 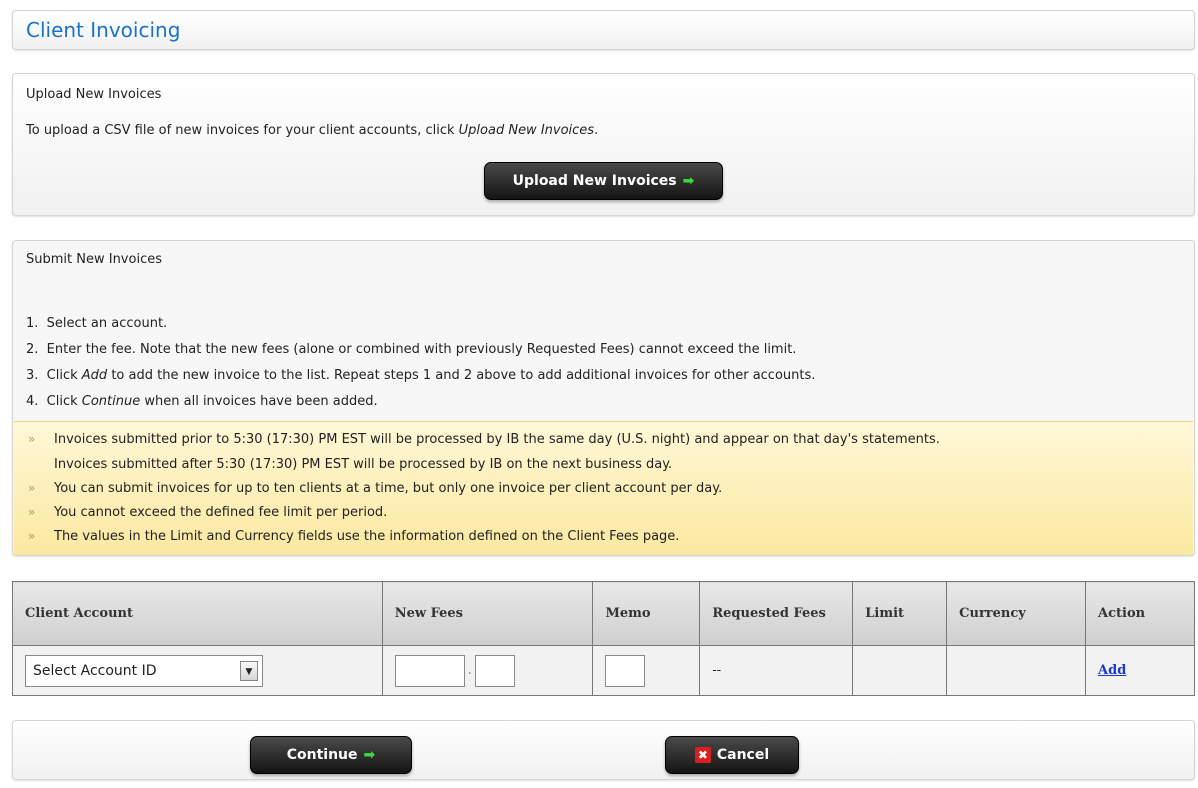 I want to click on column-header-new-fees: New Fees, so click(x=487, y=613).